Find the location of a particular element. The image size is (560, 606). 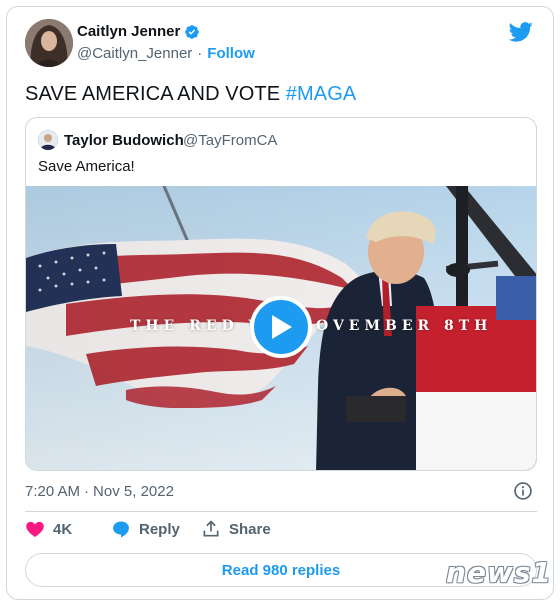

author-handle-row: @Caitlyn_Jenner · Follow is located at coordinates (166, 53).